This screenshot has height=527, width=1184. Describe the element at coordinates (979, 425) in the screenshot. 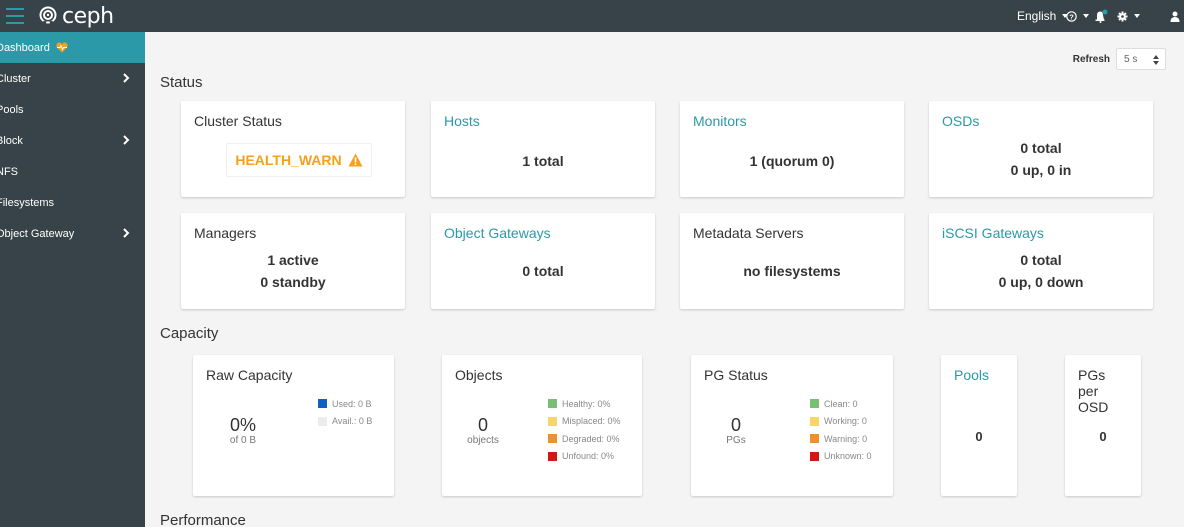

I see `pools-card: Pools 0` at that location.